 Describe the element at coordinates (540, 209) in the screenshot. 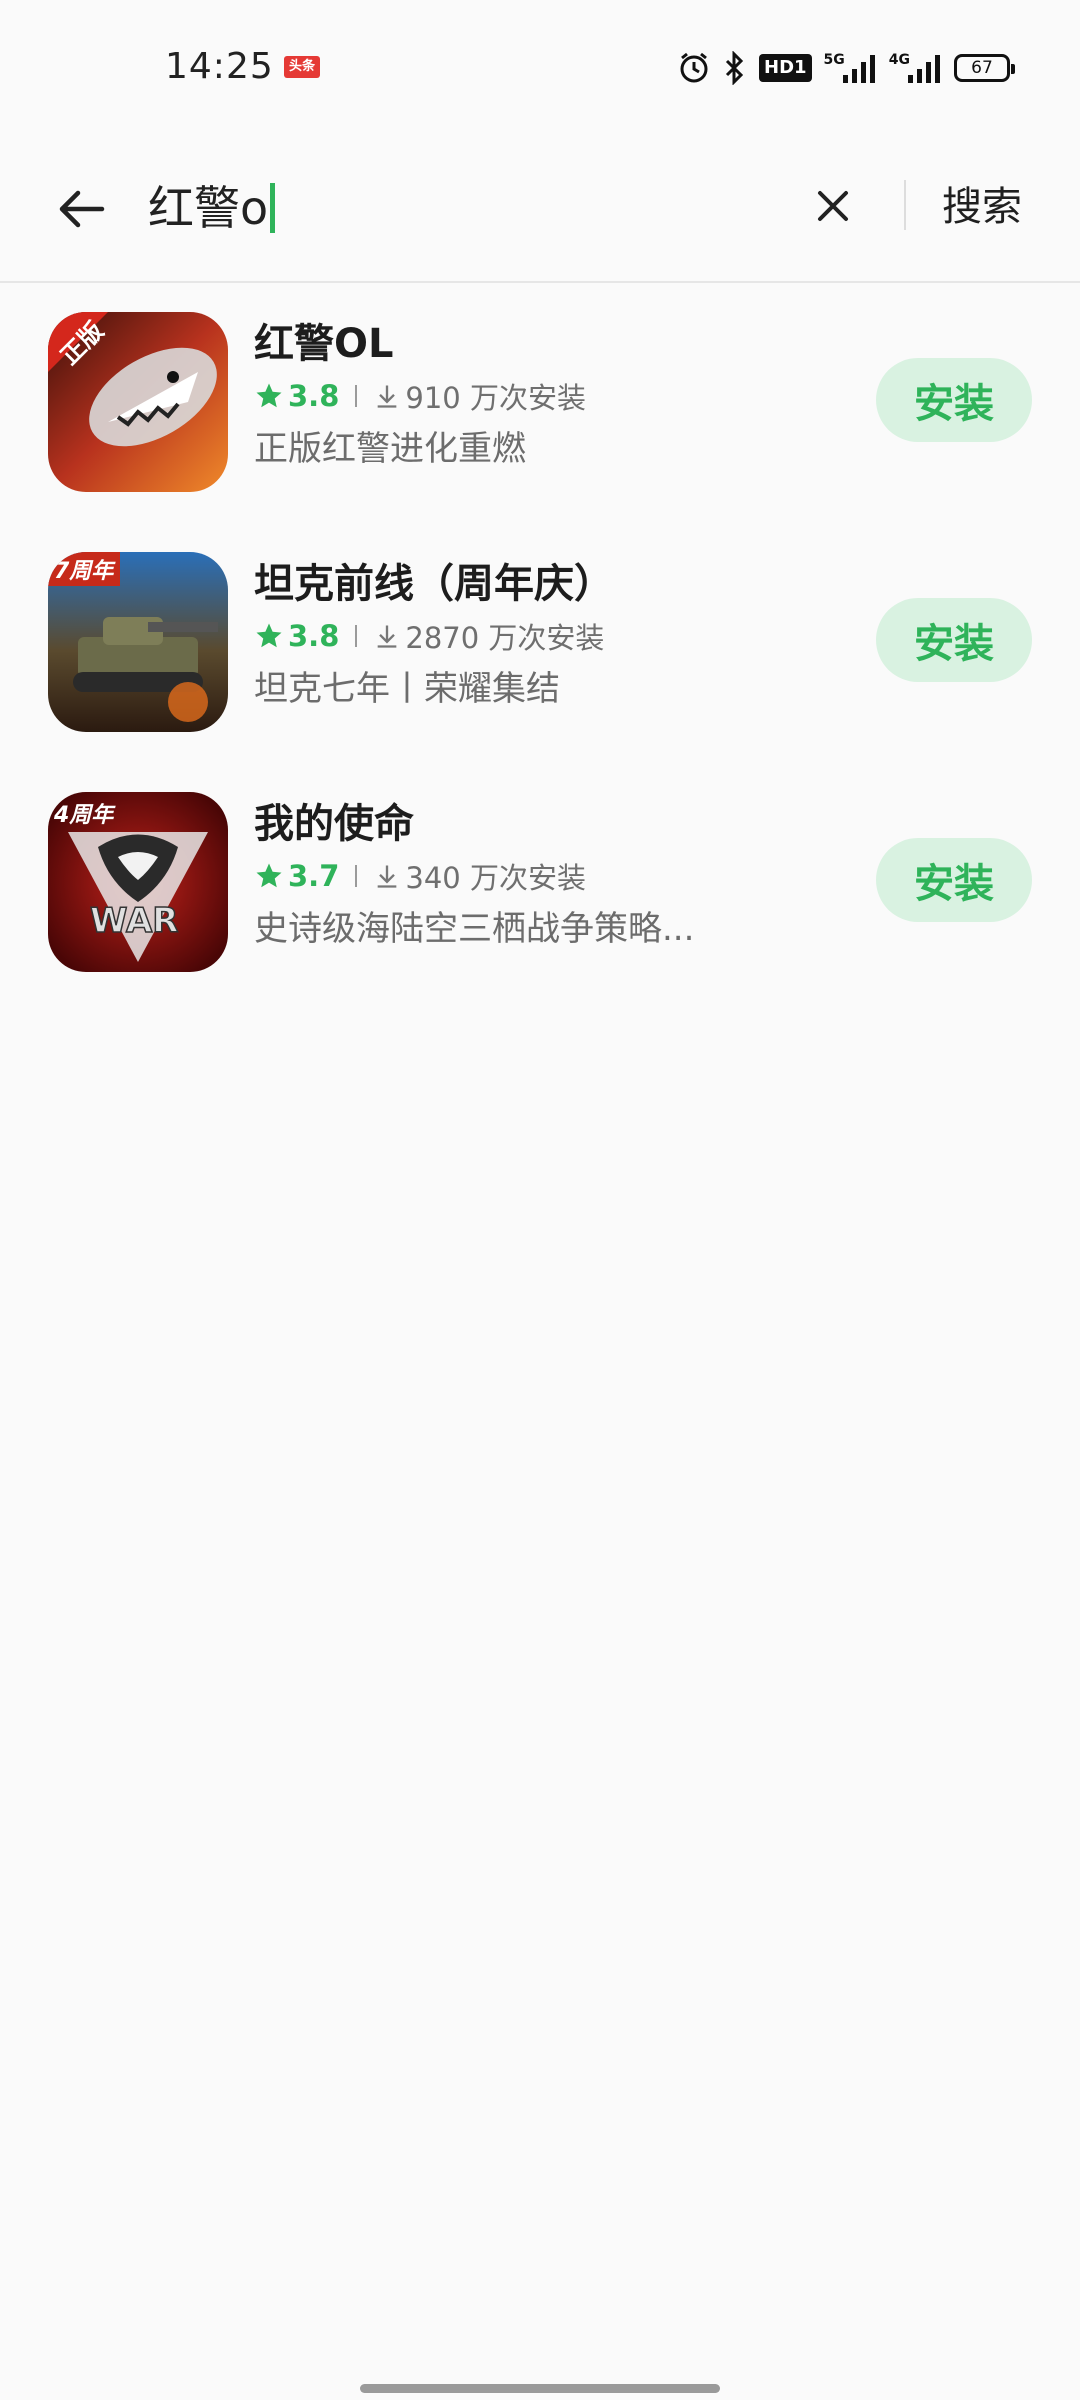

I see `search-header: 红警o 搜索` at that location.